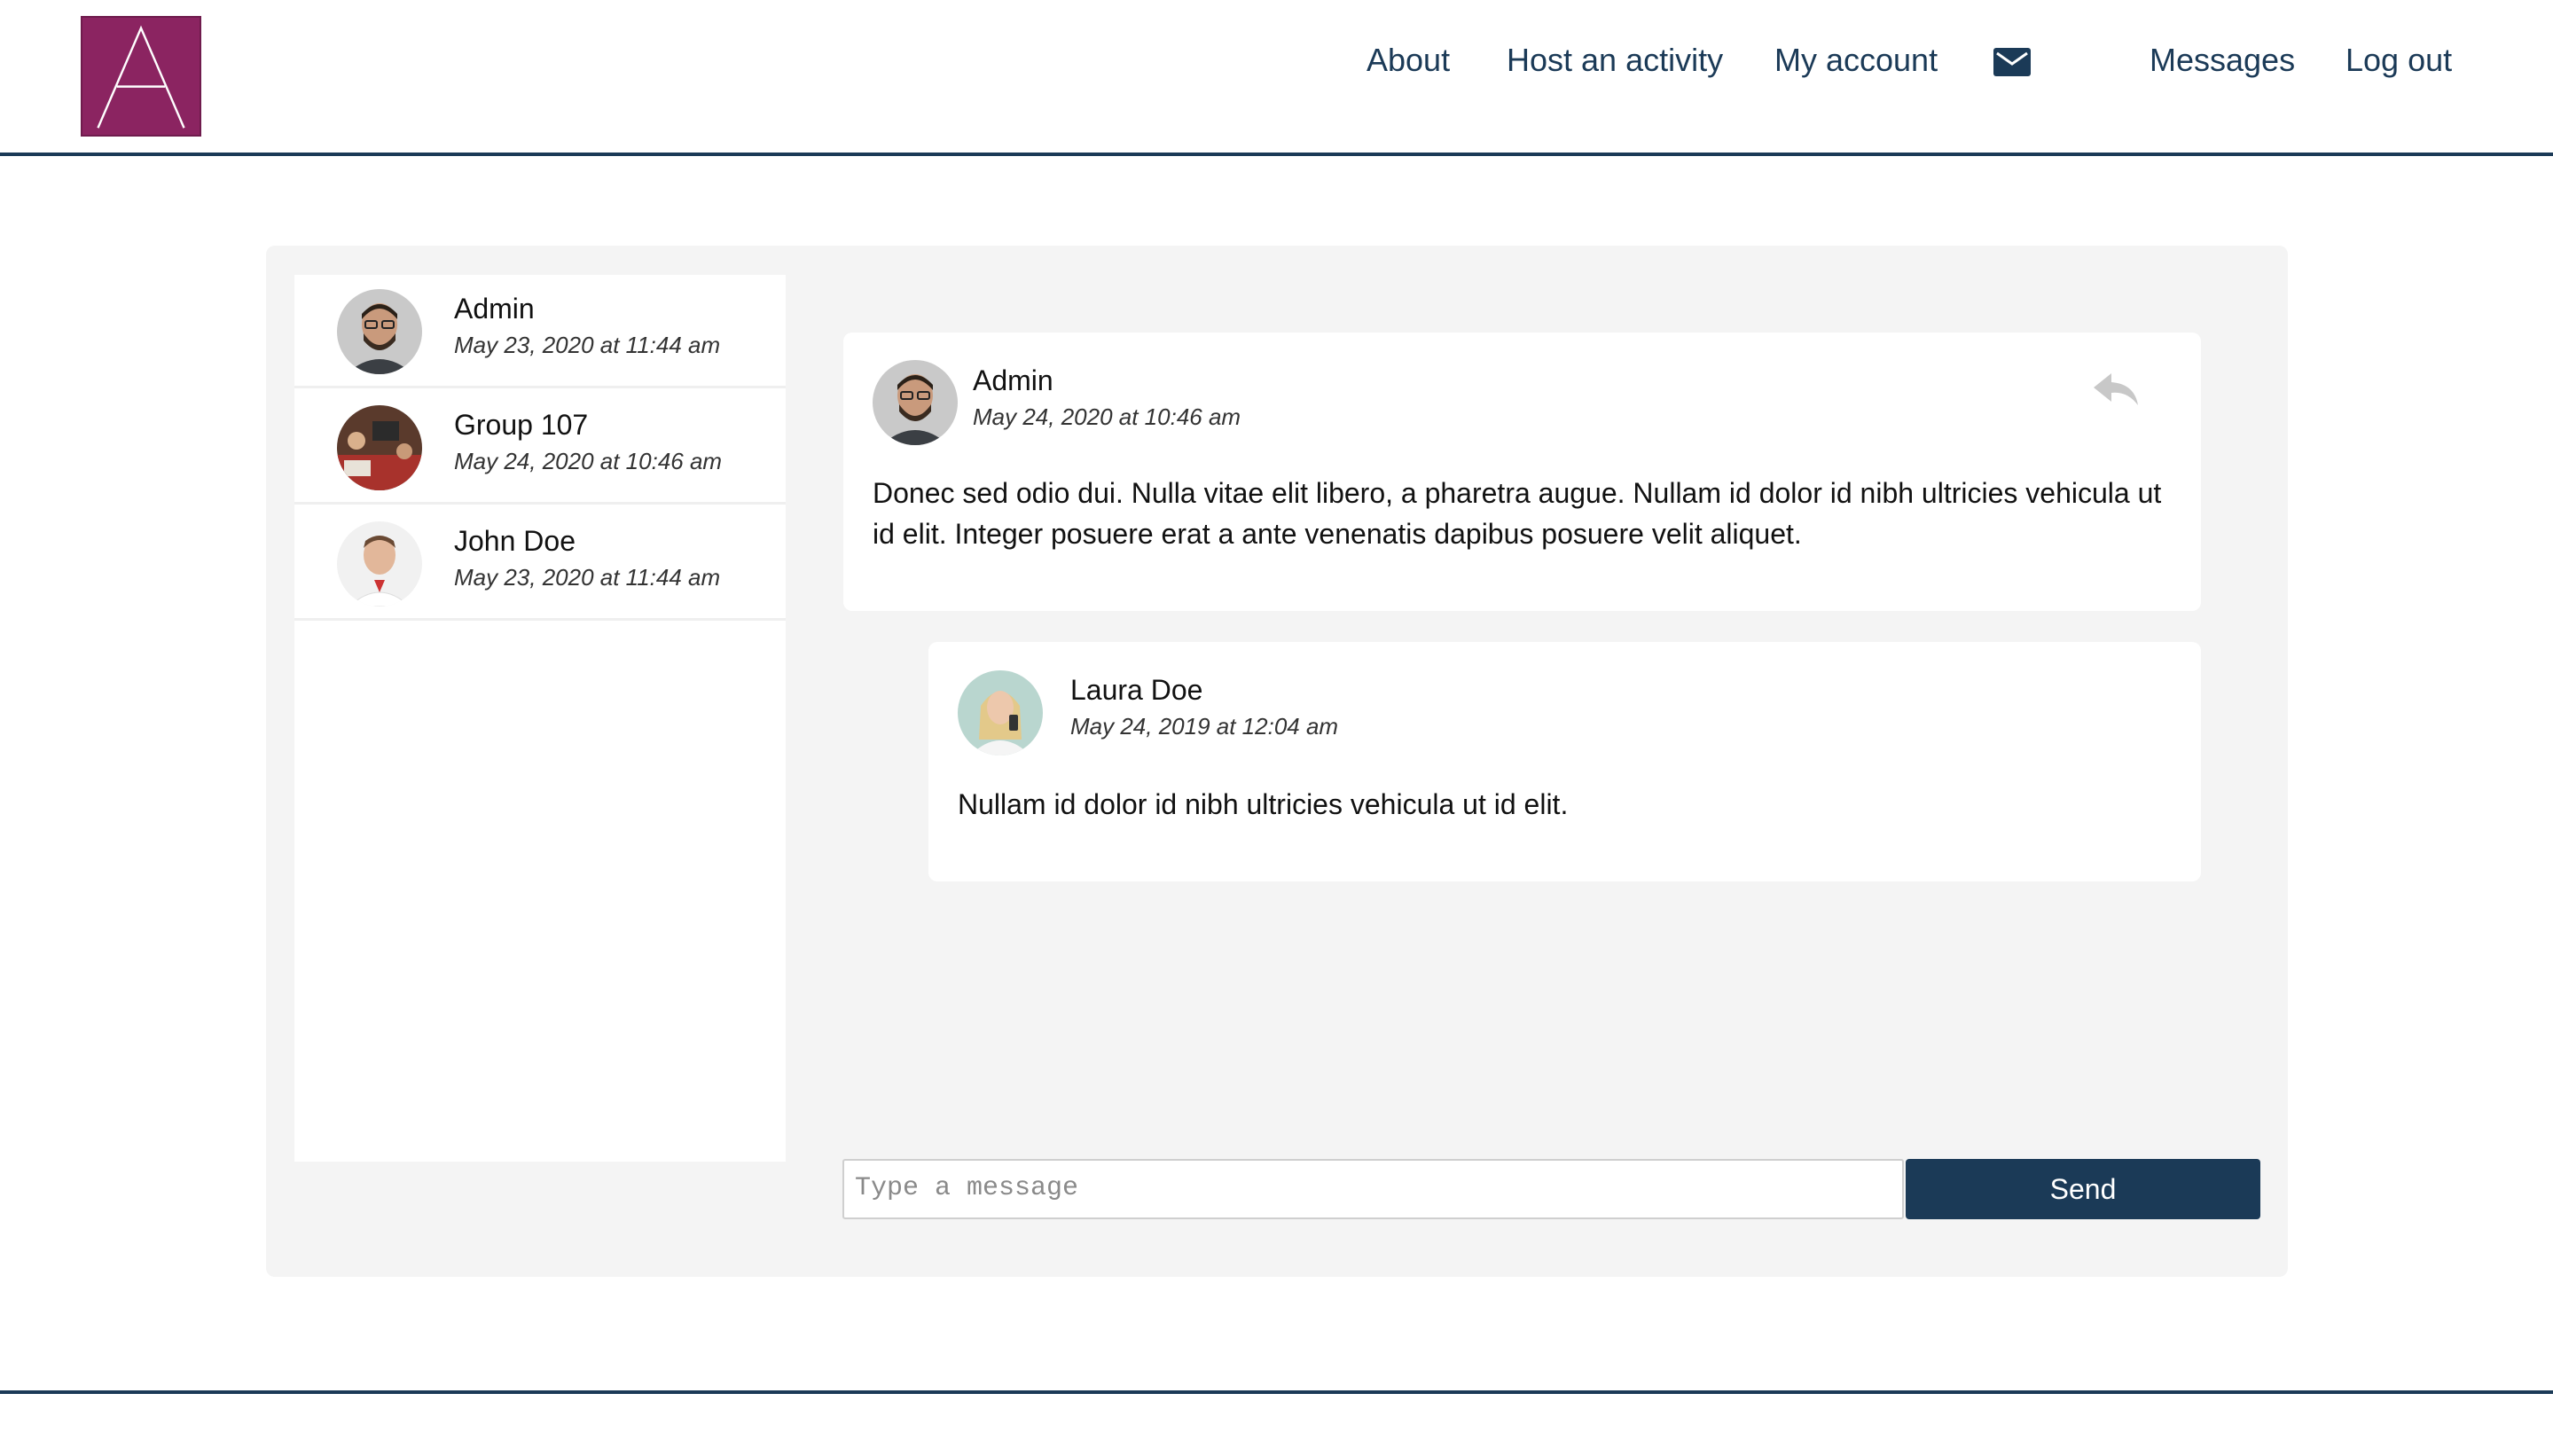 Image resolution: width=2553 pixels, height=1456 pixels. Describe the element at coordinates (1615, 60) in the screenshot. I see `nav-host-activity-link: Host an activity` at that location.